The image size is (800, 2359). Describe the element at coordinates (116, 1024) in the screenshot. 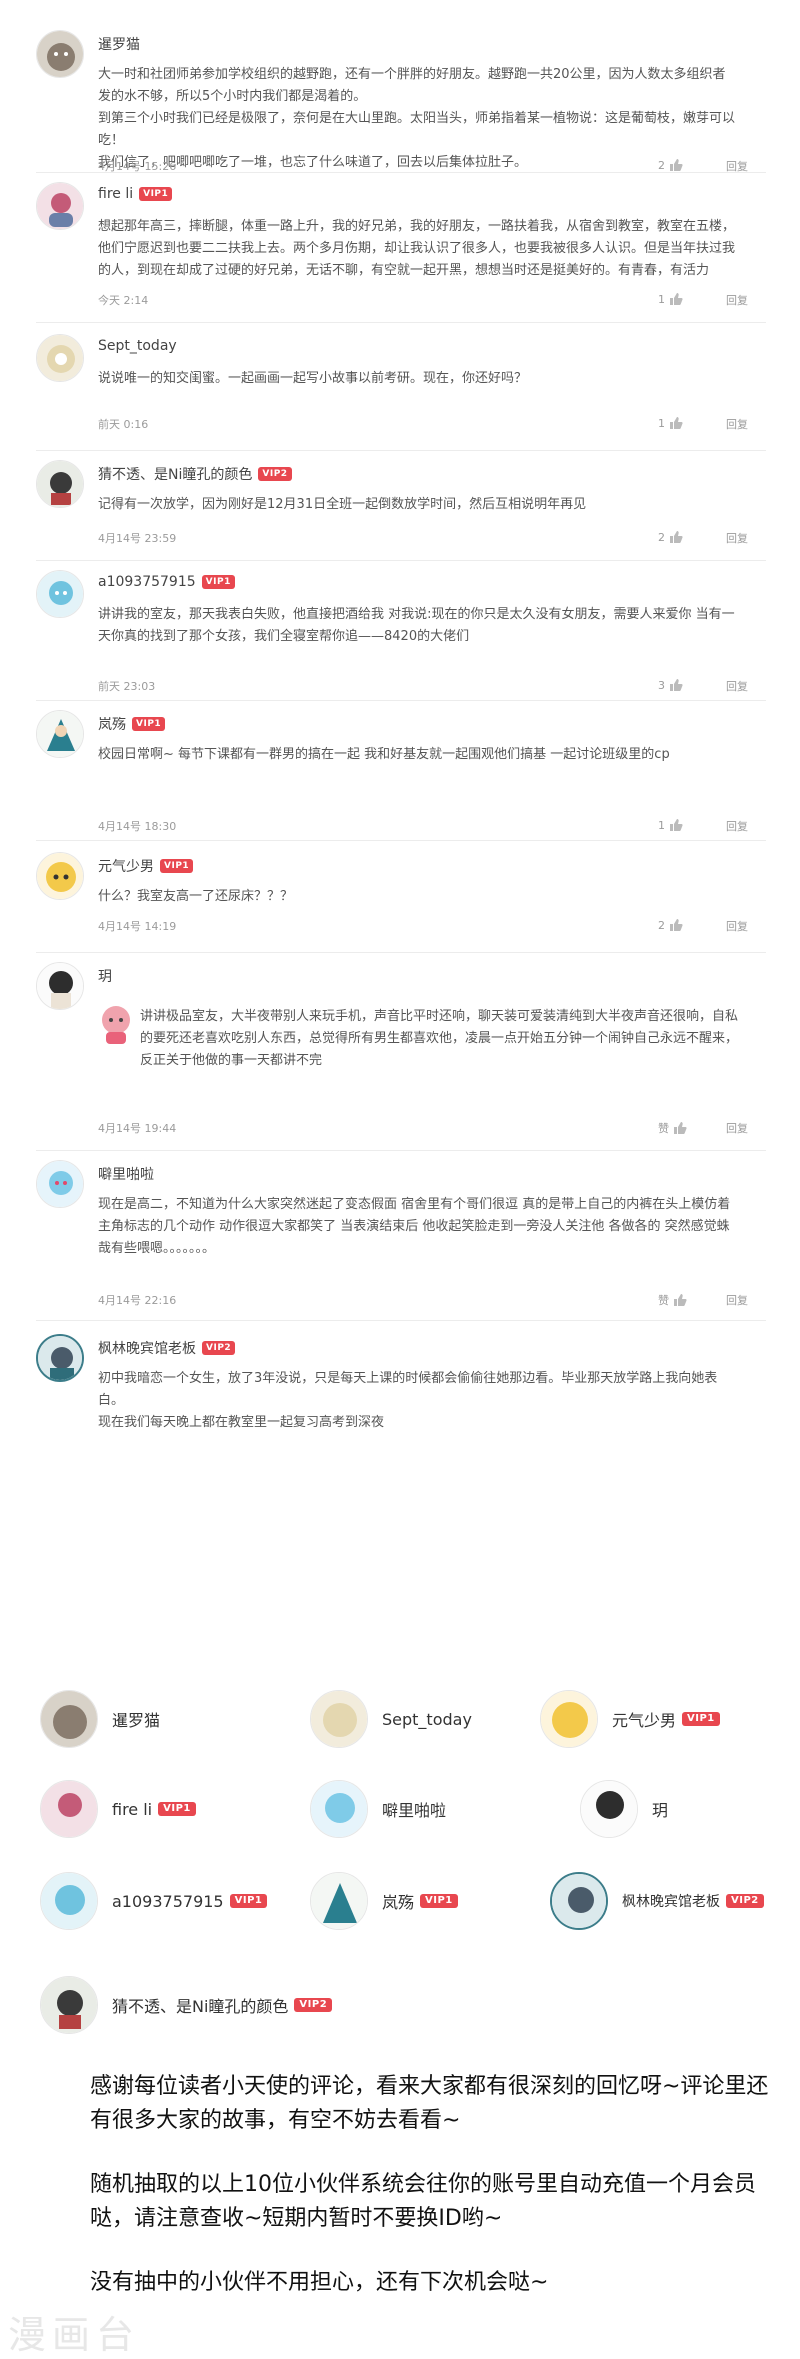

I see `sticker` at that location.